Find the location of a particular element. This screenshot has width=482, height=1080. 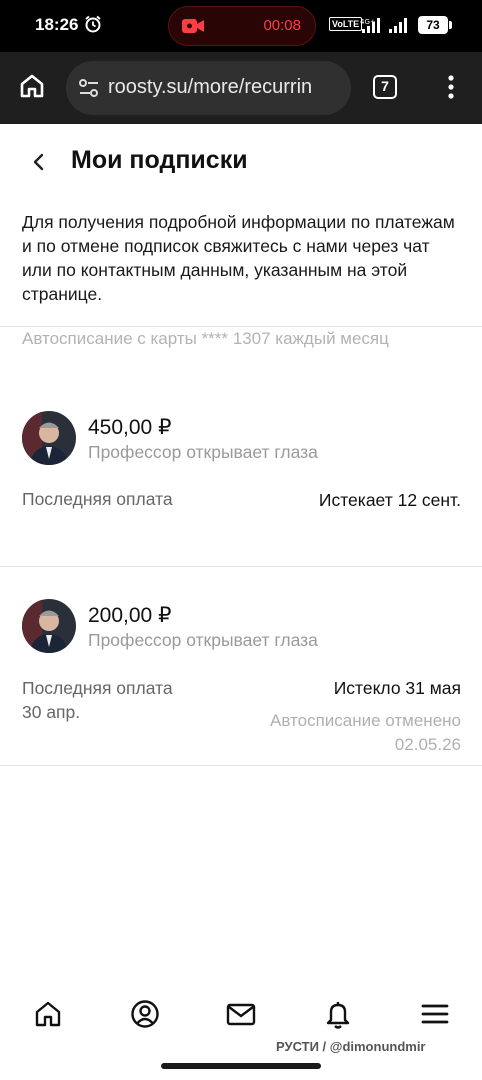

gesture-bar is located at coordinates (241, 1066).